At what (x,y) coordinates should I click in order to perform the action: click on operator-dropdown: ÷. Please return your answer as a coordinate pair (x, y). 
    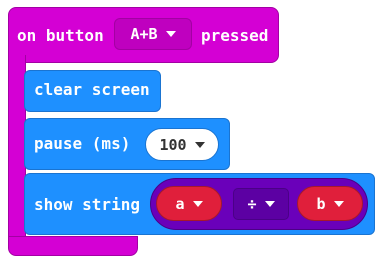
    Looking at the image, I should click on (261, 204).